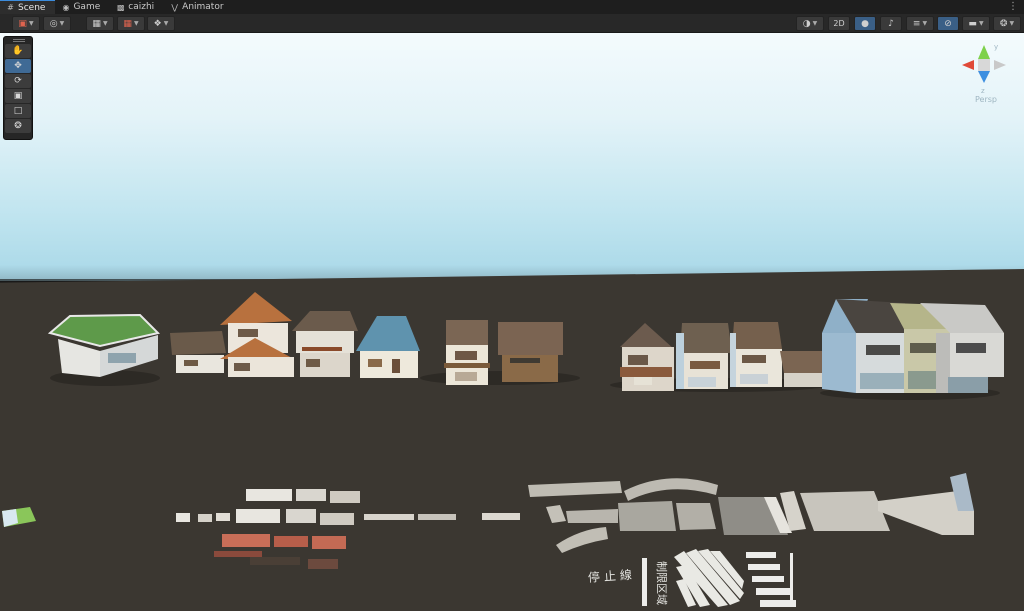 Image resolution: width=1024 pixels, height=611 pixels. Describe the element at coordinates (120, 7) in the screenshot. I see `document-icon: ▩` at that location.